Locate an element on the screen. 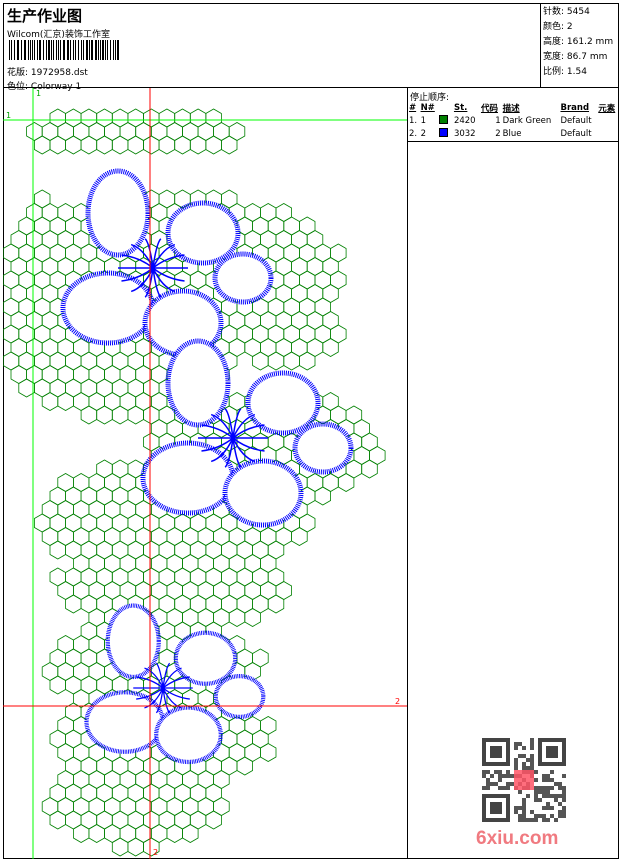 The height and width of the screenshot is (860, 620). barcode is located at coordinates (65, 50).